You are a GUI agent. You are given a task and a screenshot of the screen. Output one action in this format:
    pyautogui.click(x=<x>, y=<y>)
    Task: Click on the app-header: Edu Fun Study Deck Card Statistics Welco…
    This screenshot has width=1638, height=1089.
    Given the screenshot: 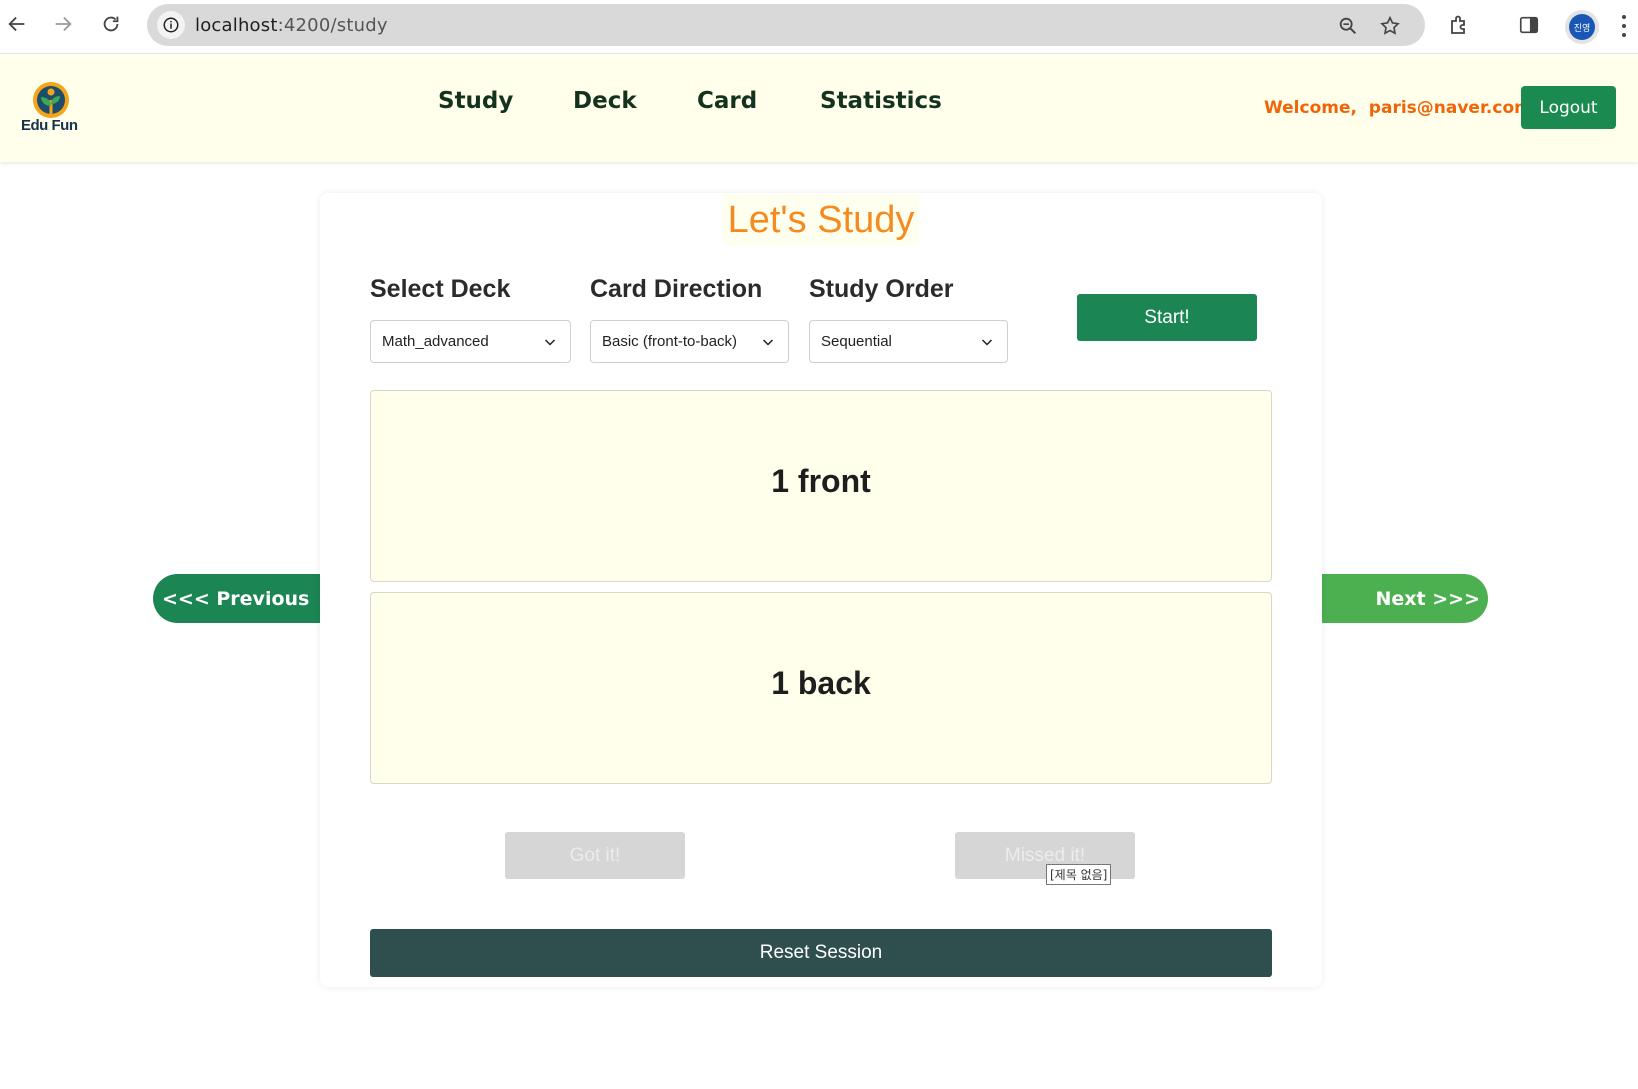 What is the action you would take?
    pyautogui.click(x=819, y=108)
    